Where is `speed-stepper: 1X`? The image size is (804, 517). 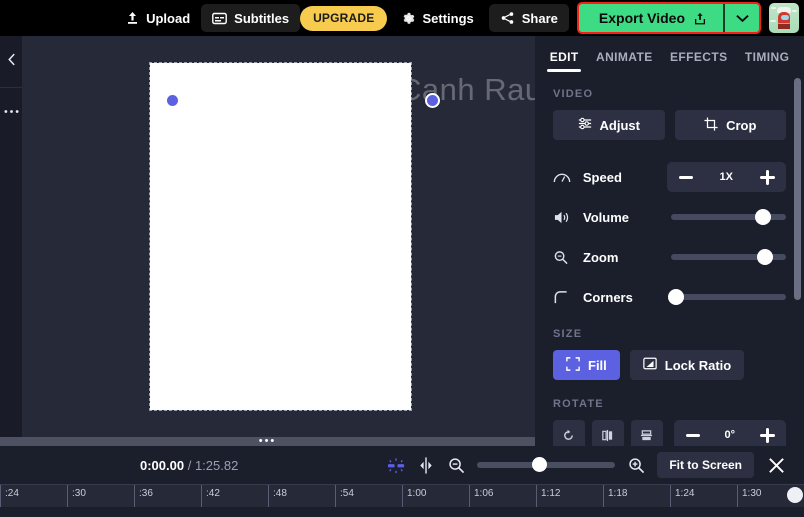
speed-stepper: 1X is located at coordinates (726, 177).